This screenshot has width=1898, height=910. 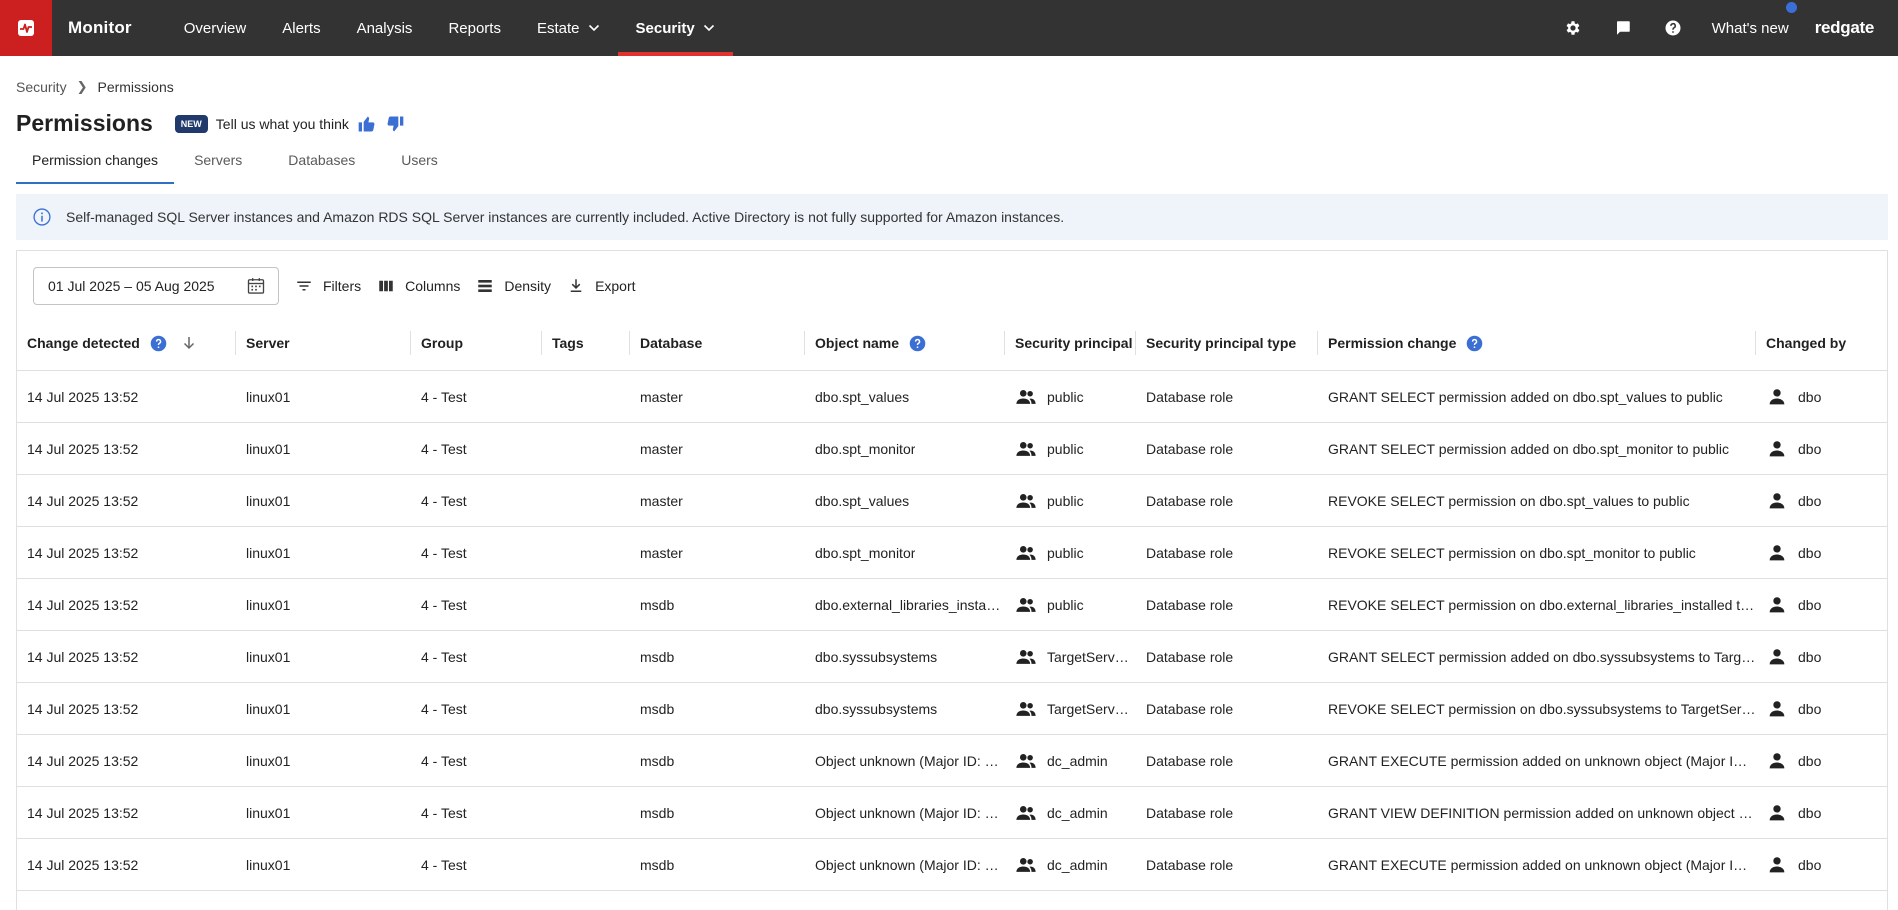 I want to click on settings-button, so click(x=1573, y=28).